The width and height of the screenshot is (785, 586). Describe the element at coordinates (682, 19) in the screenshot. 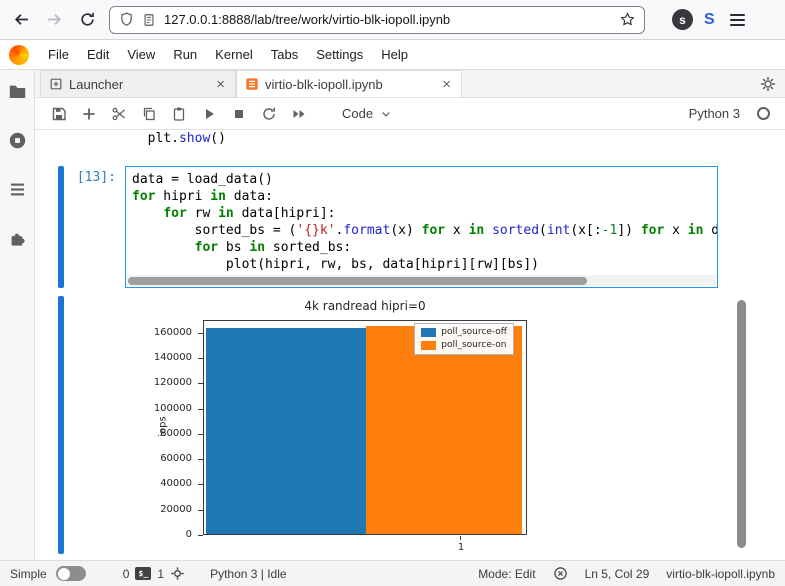

I see `extension-badge-dark: s` at that location.